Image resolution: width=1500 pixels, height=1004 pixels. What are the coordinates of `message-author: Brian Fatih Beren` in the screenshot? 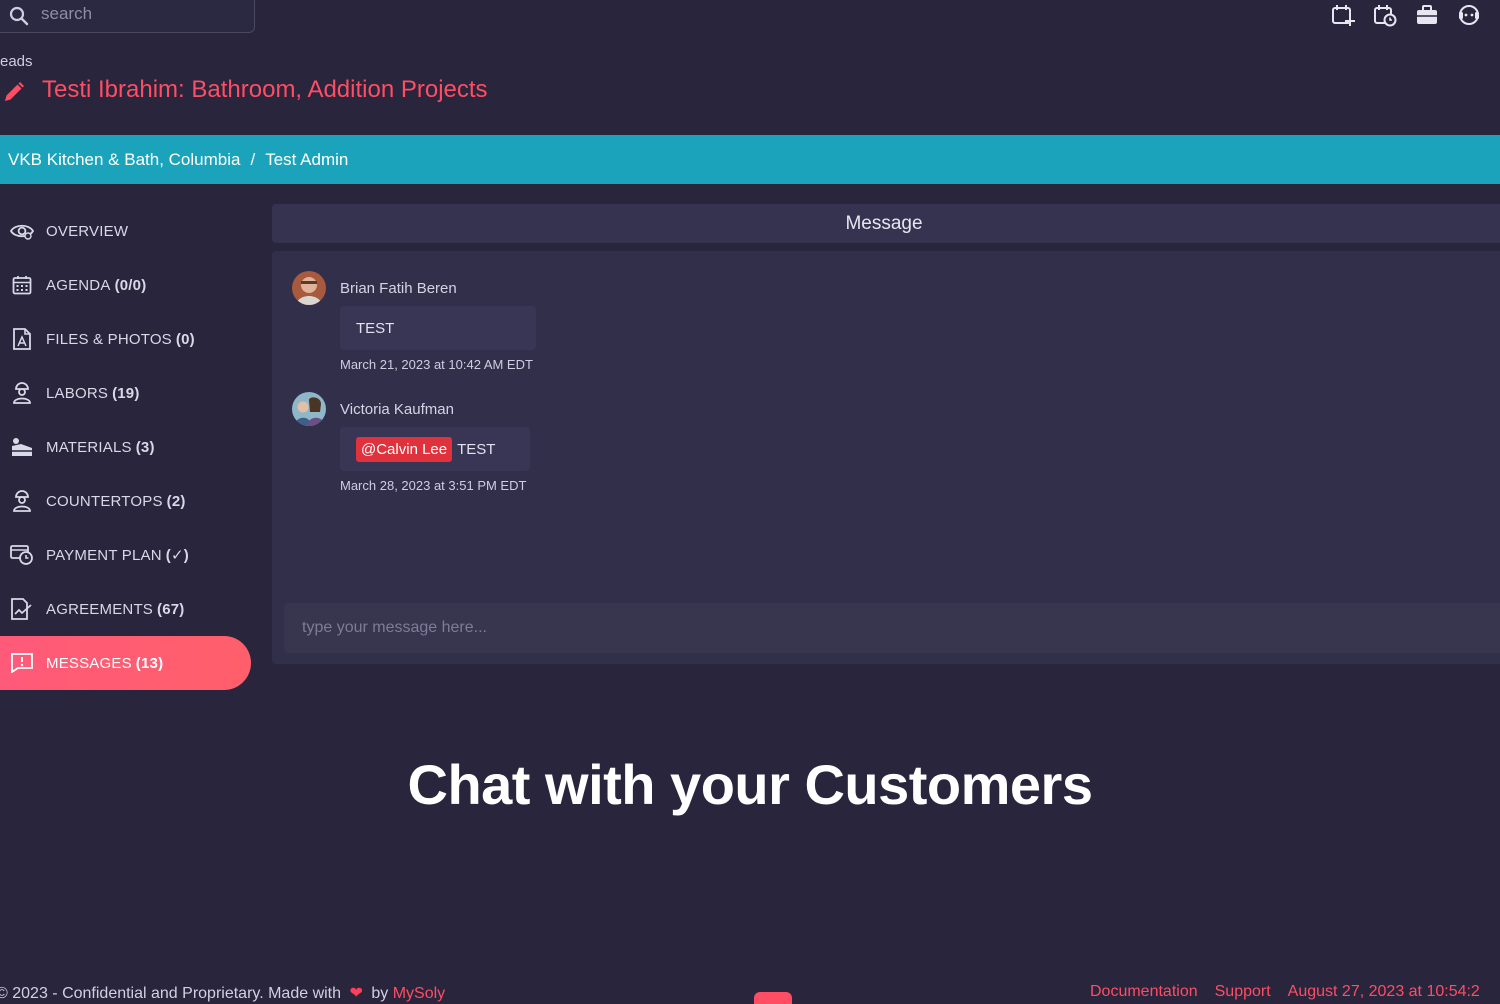 It's located at (398, 288).